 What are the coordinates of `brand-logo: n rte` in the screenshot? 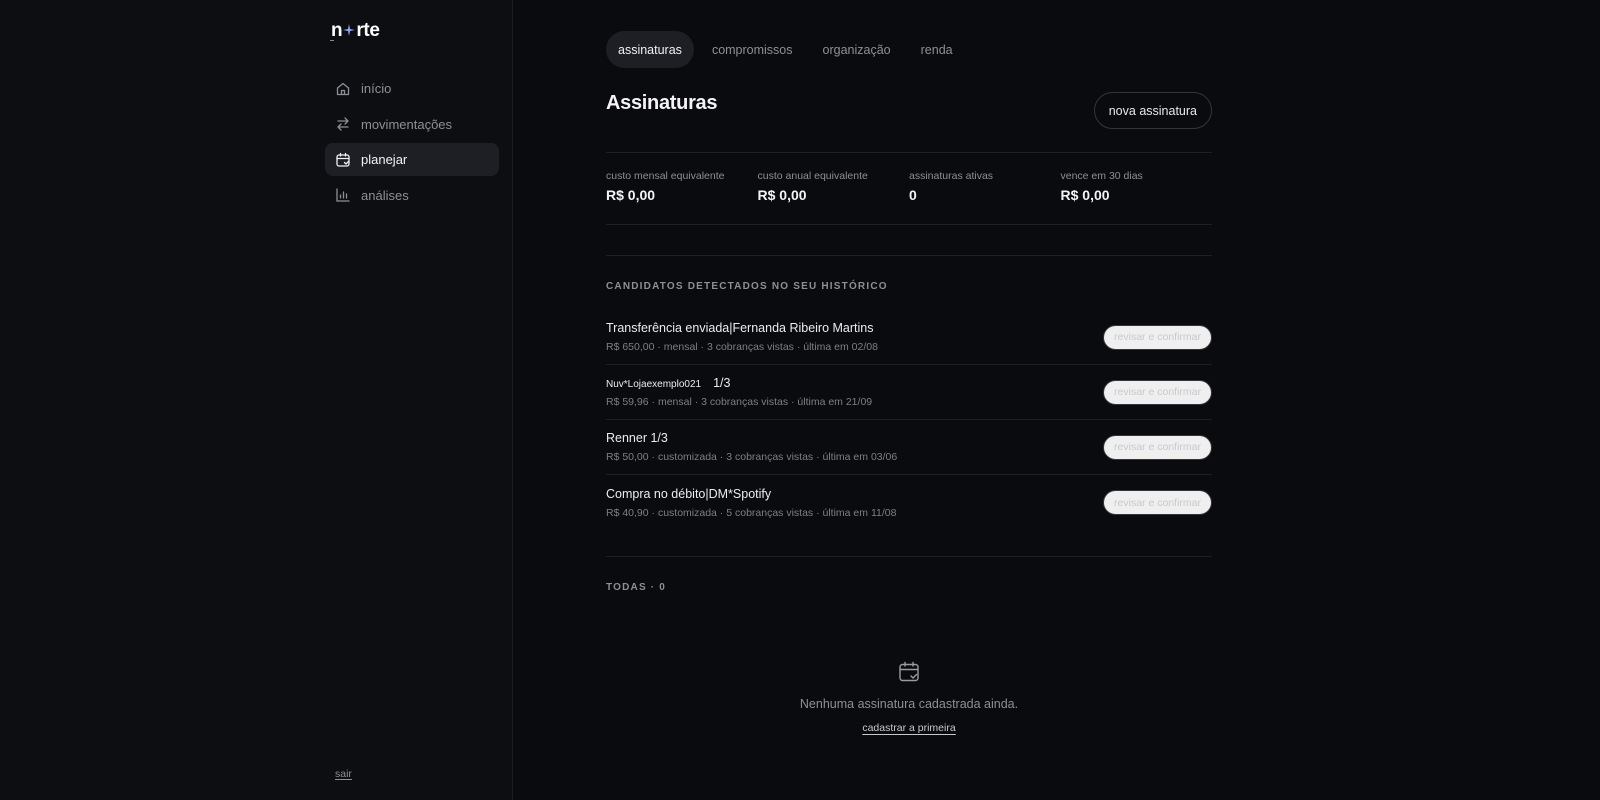 It's located at (355, 31).